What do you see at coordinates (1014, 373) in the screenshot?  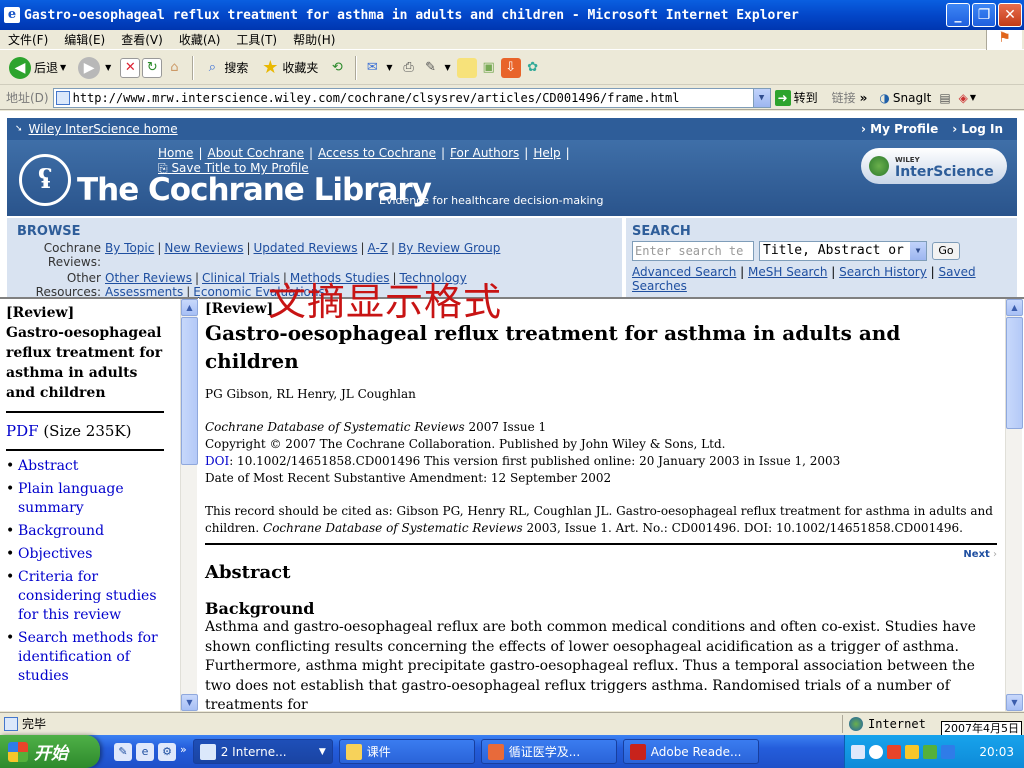 I see `main-scroll-thumb` at bounding box center [1014, 373].